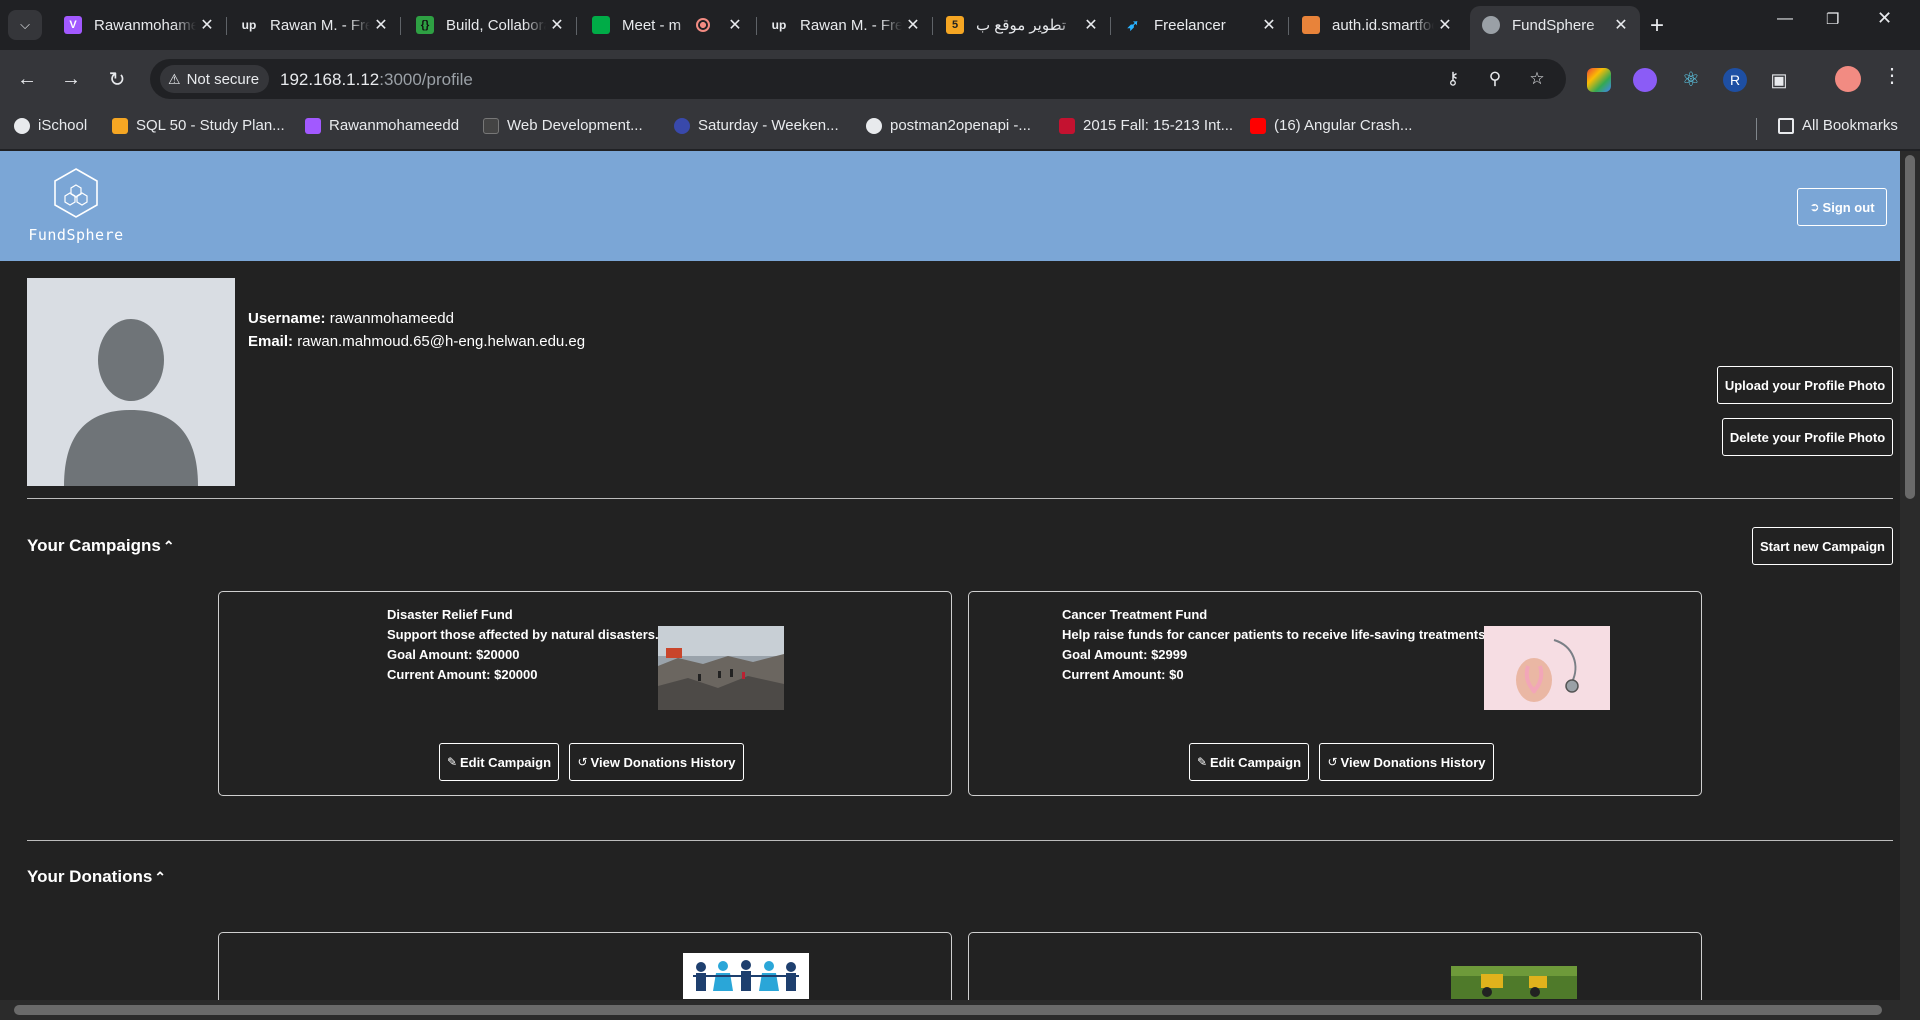 Image resolution: width=1920 pixels, height=1020 pixels. What do you see at coordinates (376, 80) in the screenshot?
I see `url-text: 192.168.1.12:3000/profile` at bounding box center [376, 80].